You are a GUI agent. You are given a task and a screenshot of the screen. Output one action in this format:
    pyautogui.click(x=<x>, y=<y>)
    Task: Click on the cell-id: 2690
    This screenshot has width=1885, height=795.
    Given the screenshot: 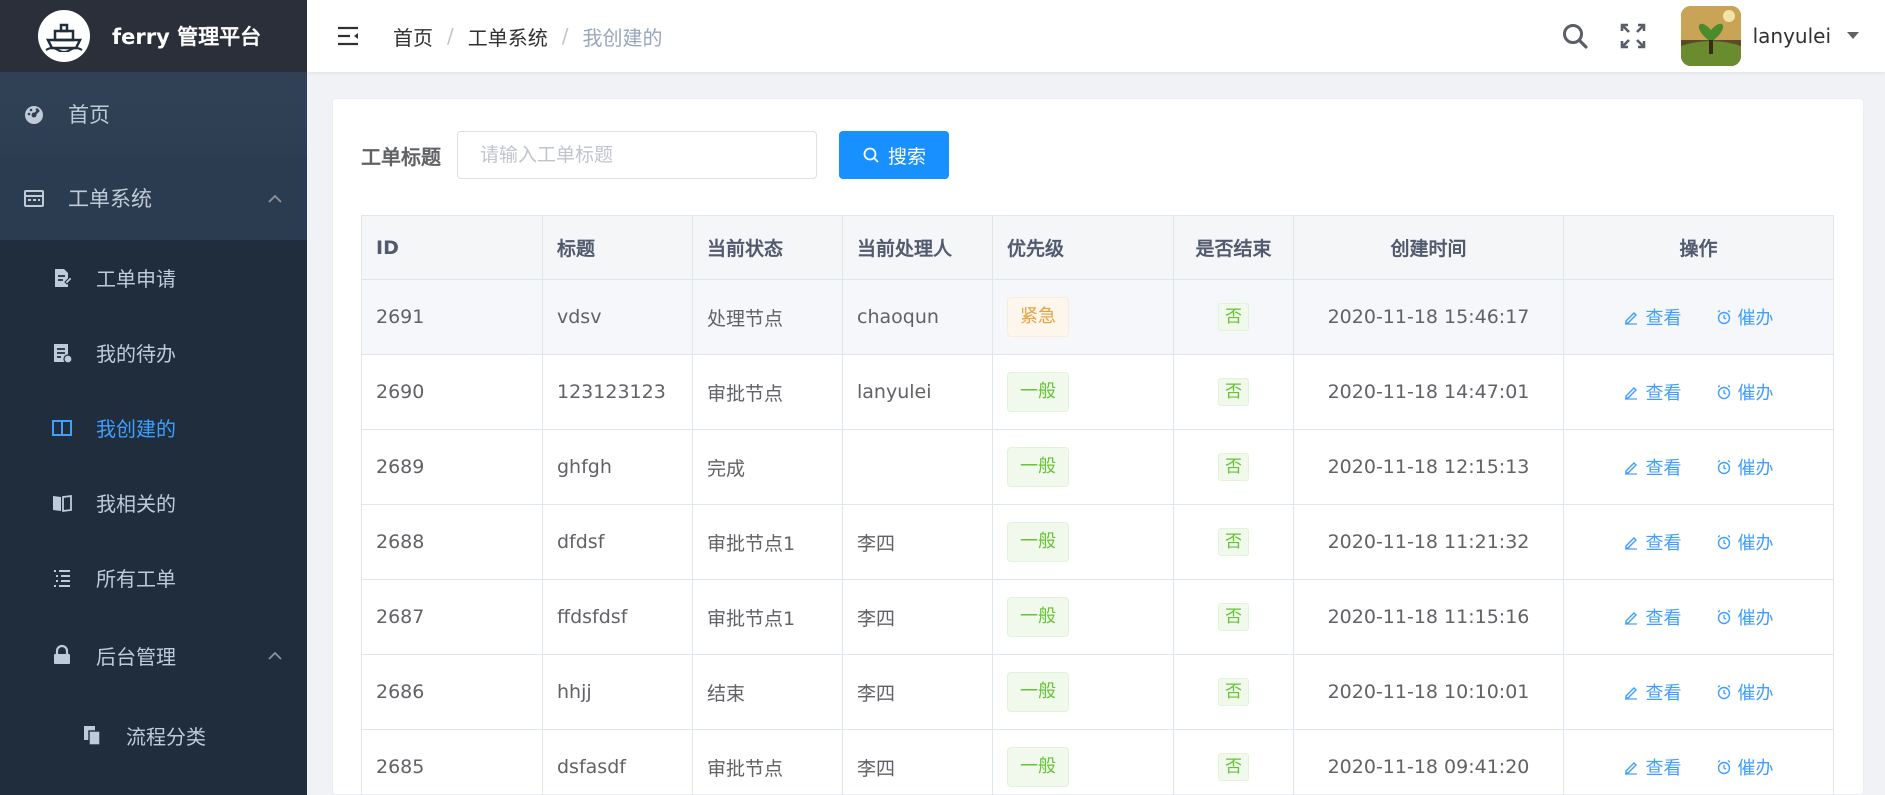 What is the action you would take?
    pyautogui.click(x=452, y=392)
    